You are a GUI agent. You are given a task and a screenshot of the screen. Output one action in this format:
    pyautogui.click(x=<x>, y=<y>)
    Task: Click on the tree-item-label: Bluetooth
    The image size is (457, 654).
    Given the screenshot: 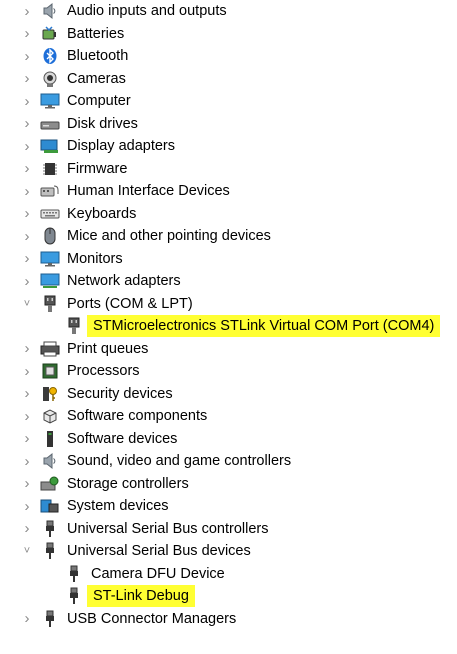 What is the action you would take?
    pyautogui.click(x=98, y=56)
    